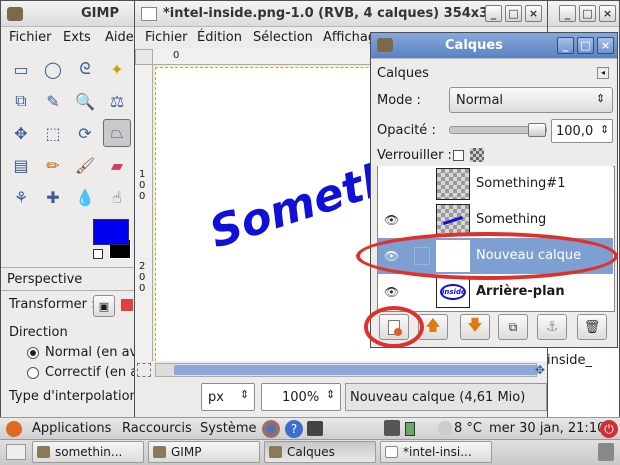 This screenshot has height=465, width=620. Describe the element at coordinates (53, 101) in the screenshot. I see `color-picker-tool-icon: ✎` at that location.